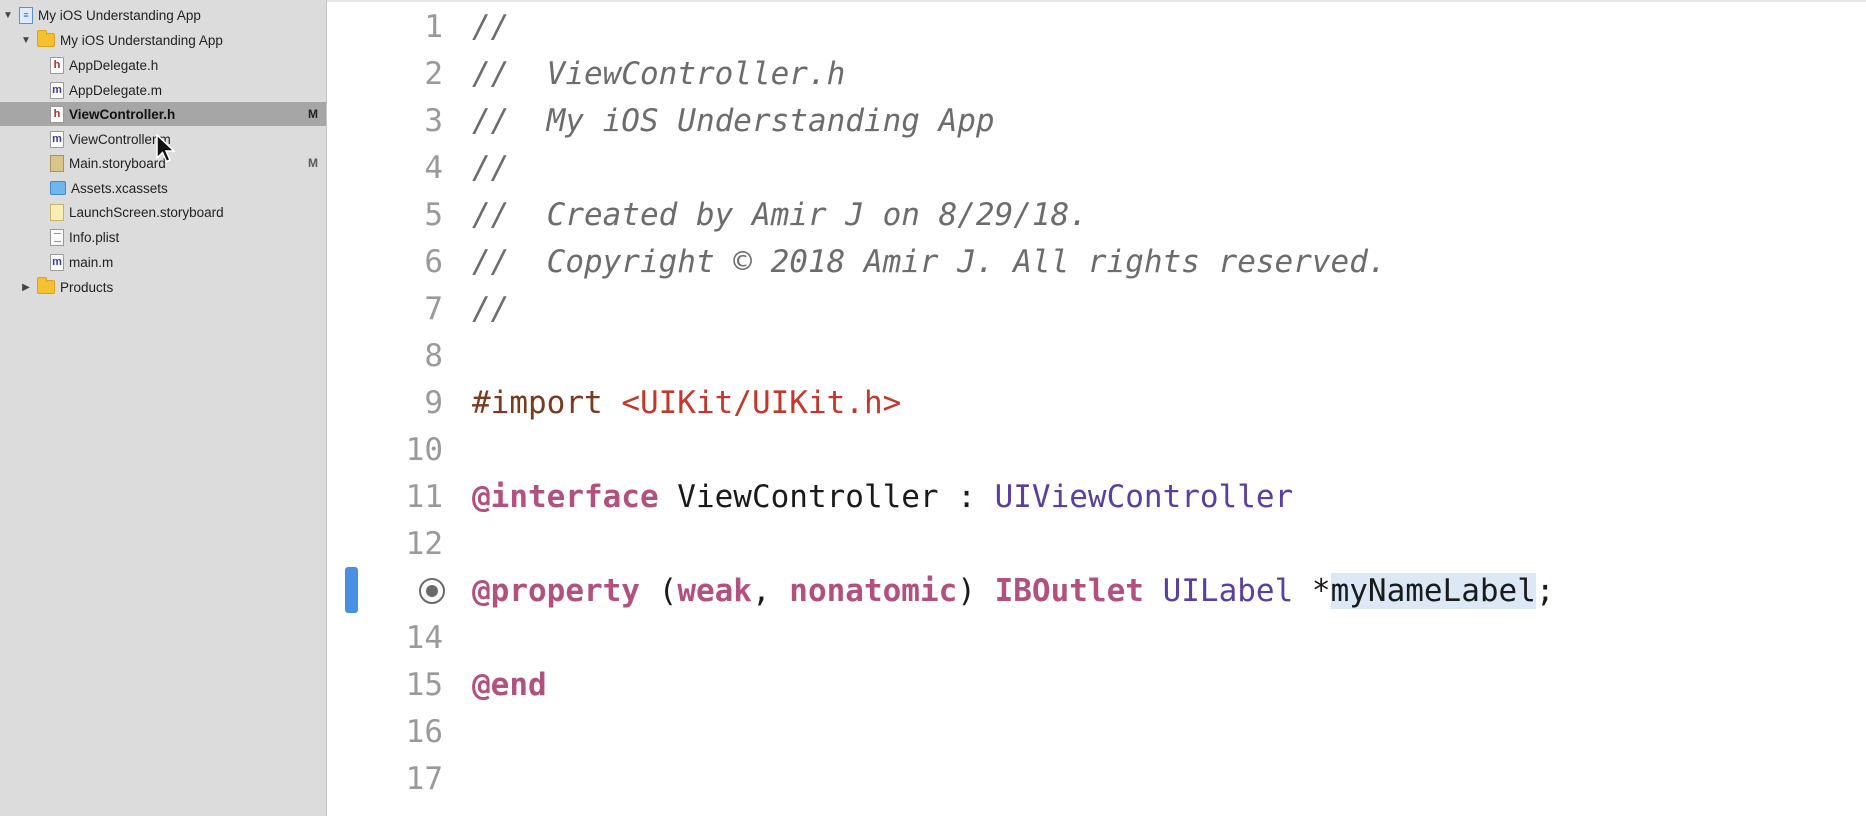 This screenshot has height=816, width=1866. Describe the element at coordinates (432, 591) in the screenshot. I see `outlet-connection-icon` at that location.